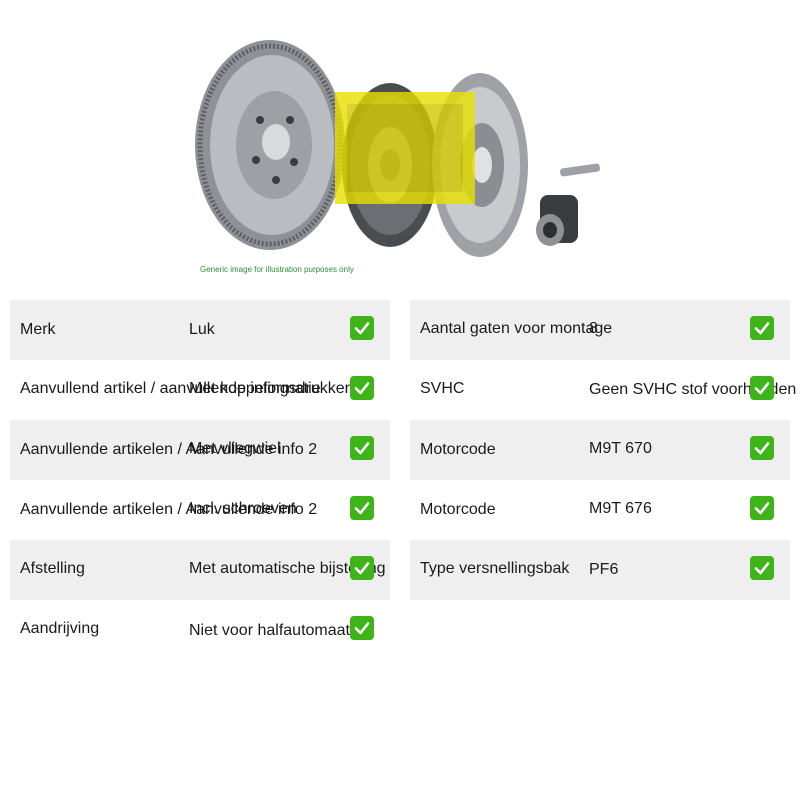  Describe the element at coordinates (604, 569) in the screenshot. I see `spec-value: PF6` at that location.